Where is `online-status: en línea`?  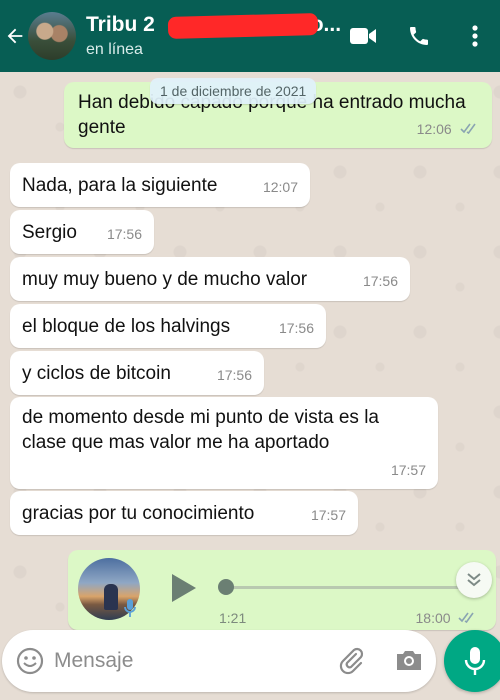
online-status: en línea is located at coordinates (114, 49).